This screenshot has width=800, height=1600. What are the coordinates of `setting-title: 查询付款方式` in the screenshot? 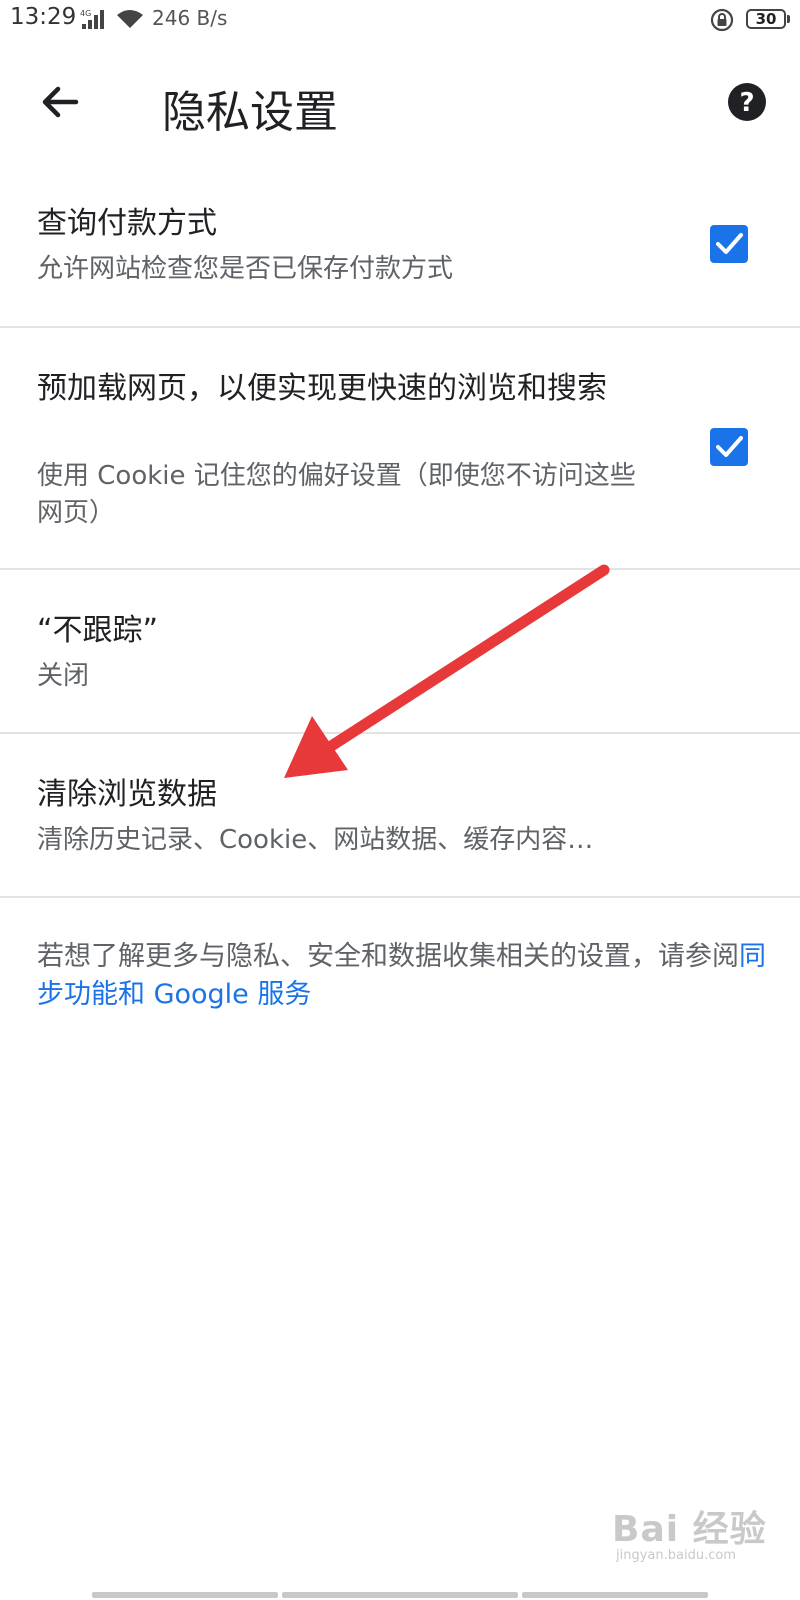 It's located at (127, 223).